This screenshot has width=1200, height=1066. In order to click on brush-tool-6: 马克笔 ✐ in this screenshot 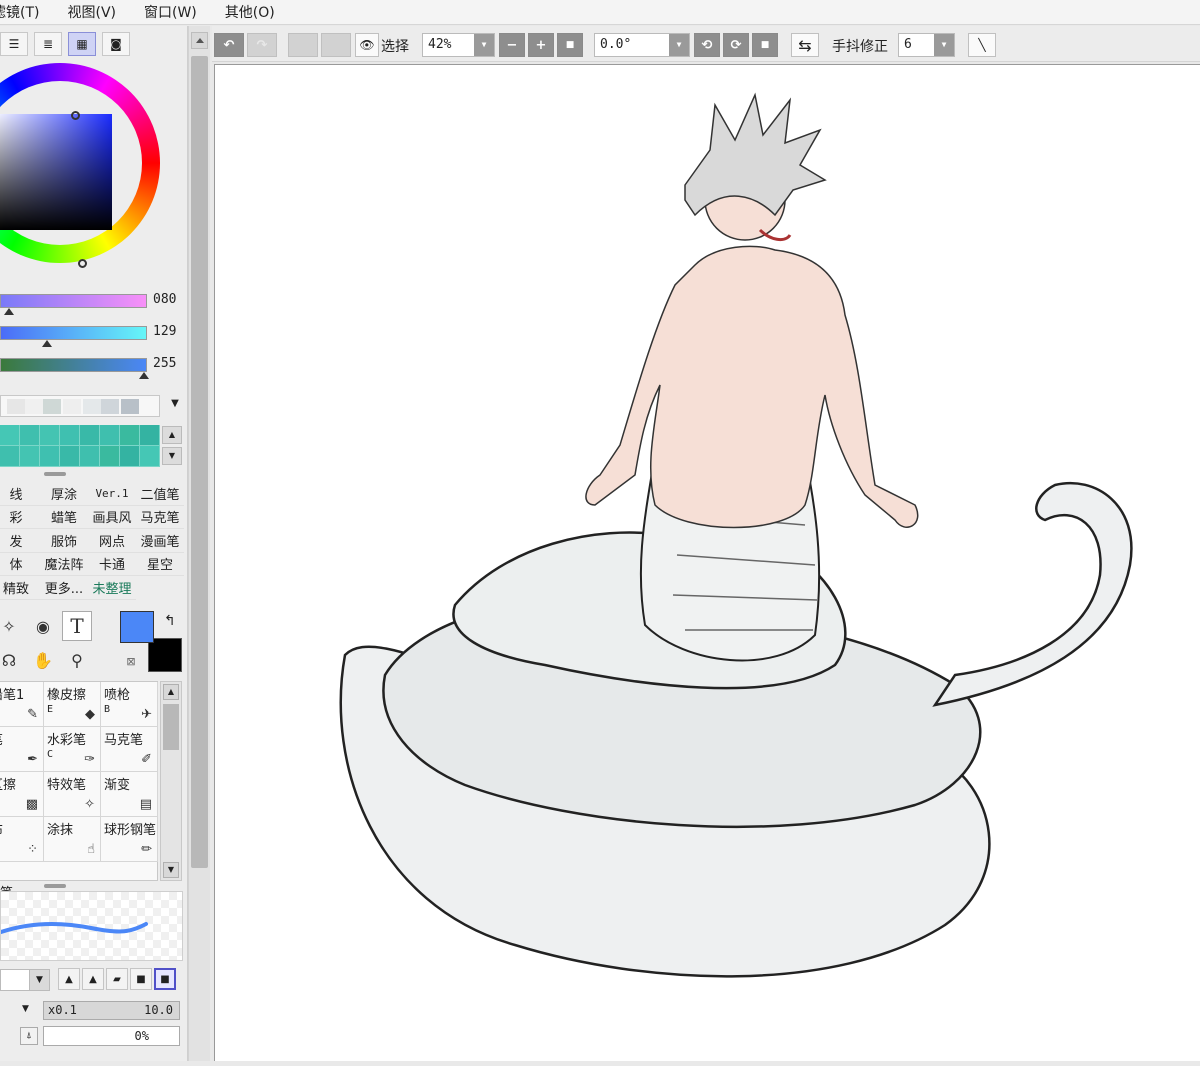, I will do `click(129, 749)`.